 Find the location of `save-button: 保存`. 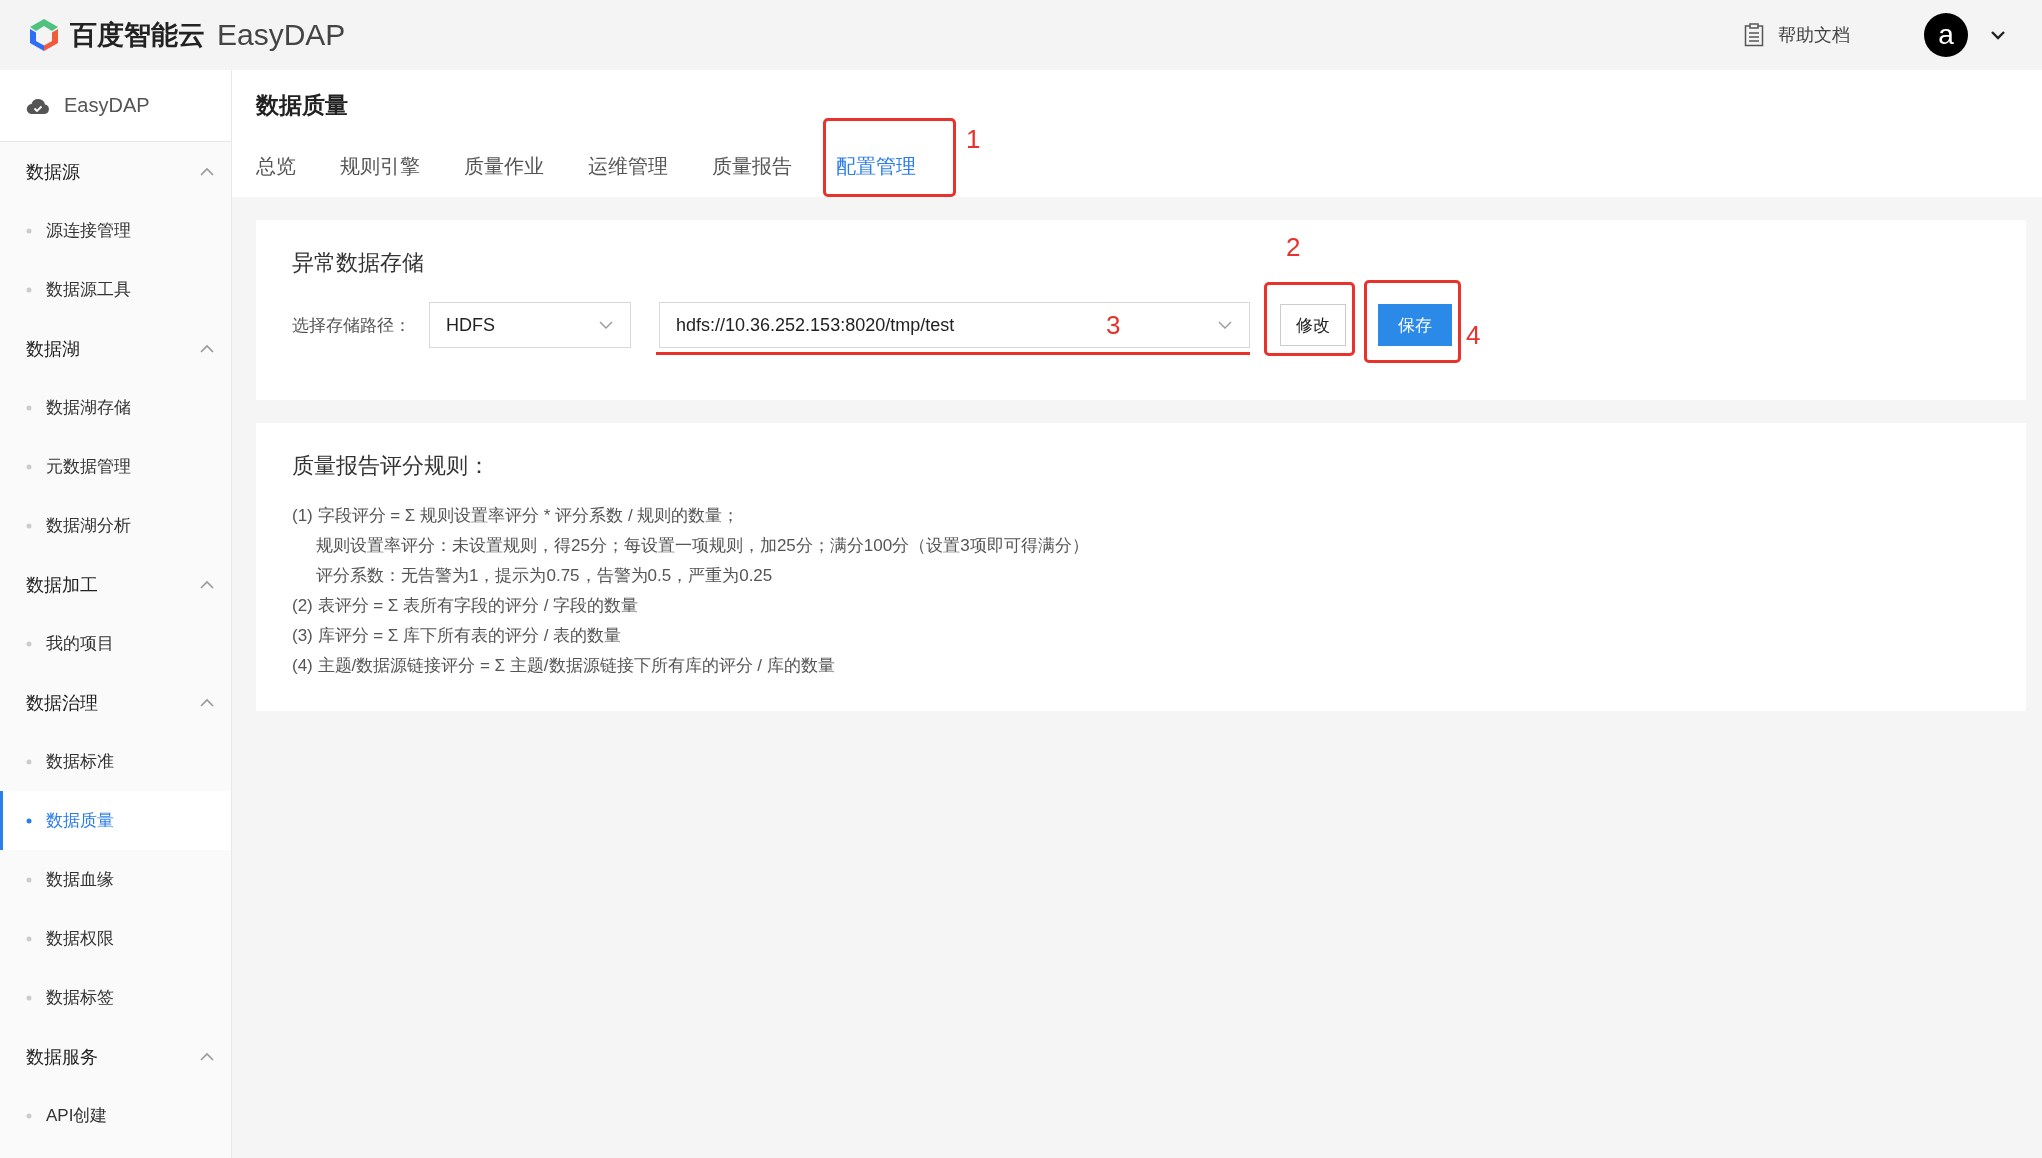

save-button: 保存 is located at coordinates (1415, 325).